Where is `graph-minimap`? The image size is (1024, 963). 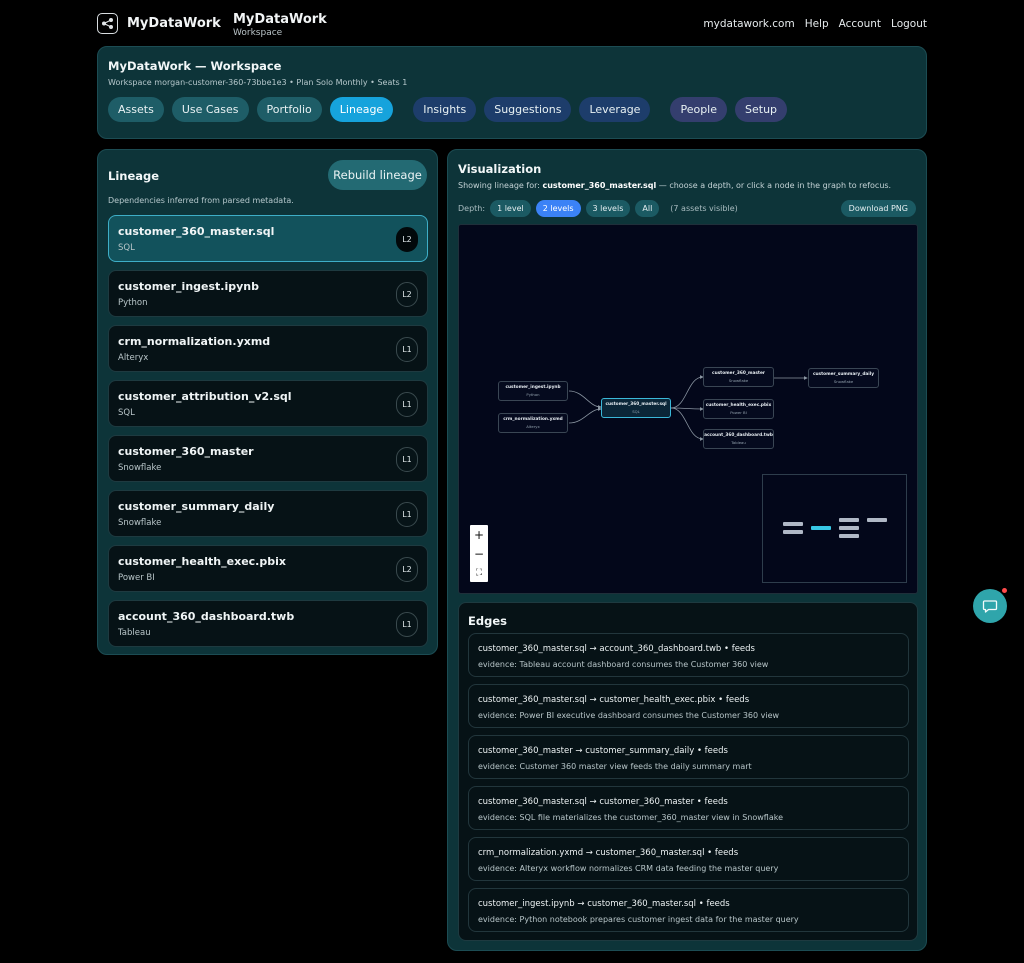
graph-minimap is located at coordinates (834, 528).